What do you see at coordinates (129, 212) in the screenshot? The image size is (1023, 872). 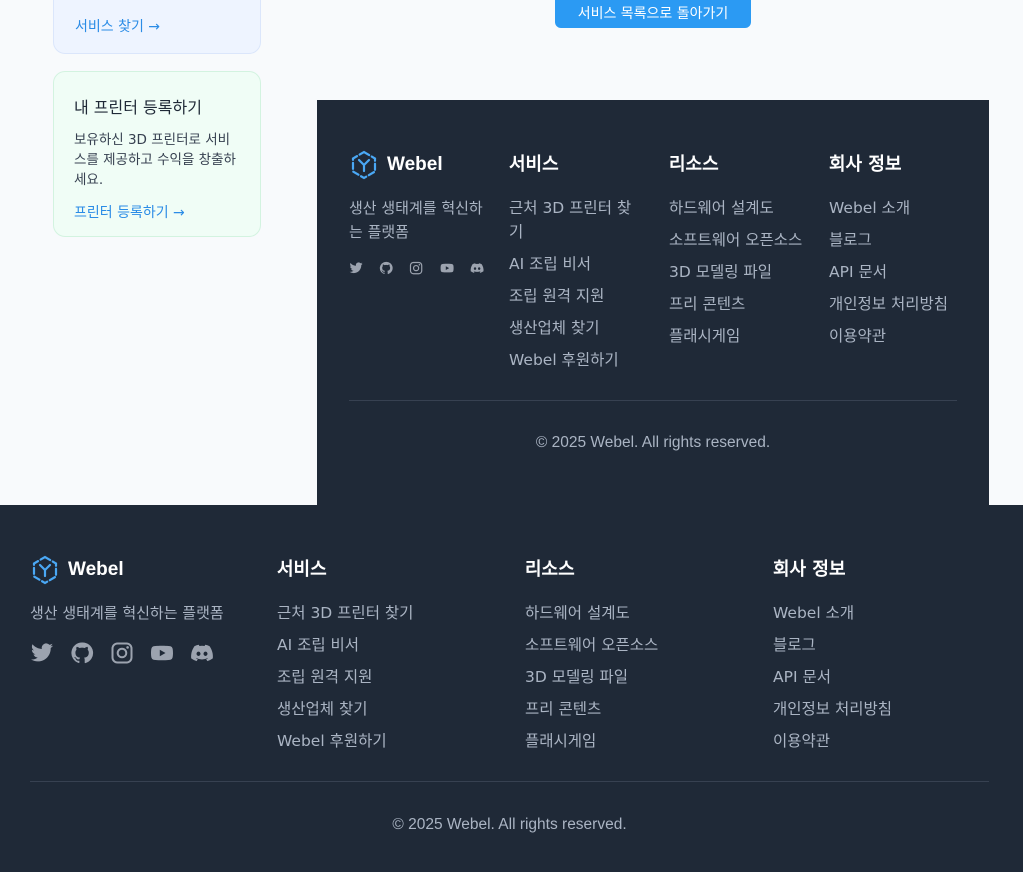 I see `register-printer-link: 프린터 등록하기 →` at bounding box center [129, 212].